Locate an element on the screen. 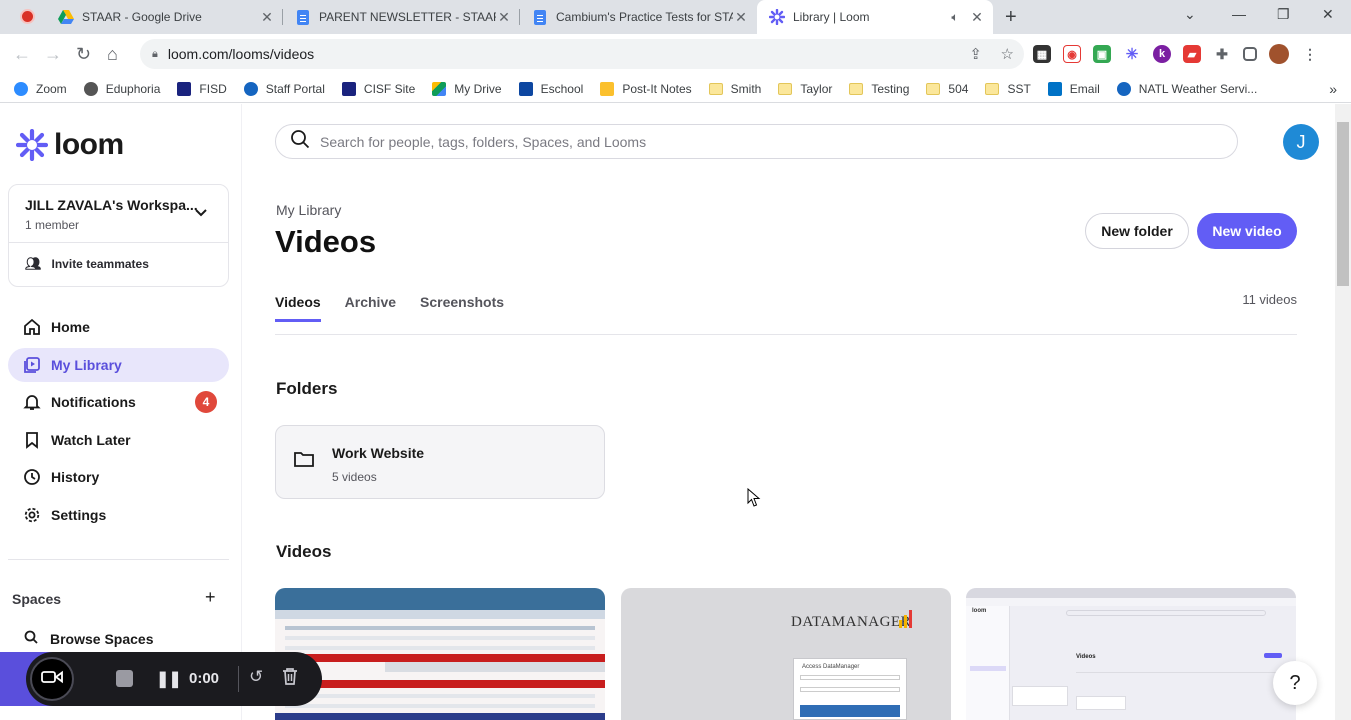  thumbnail-text: DATAMANAGER is located at coordinates (851, 622).